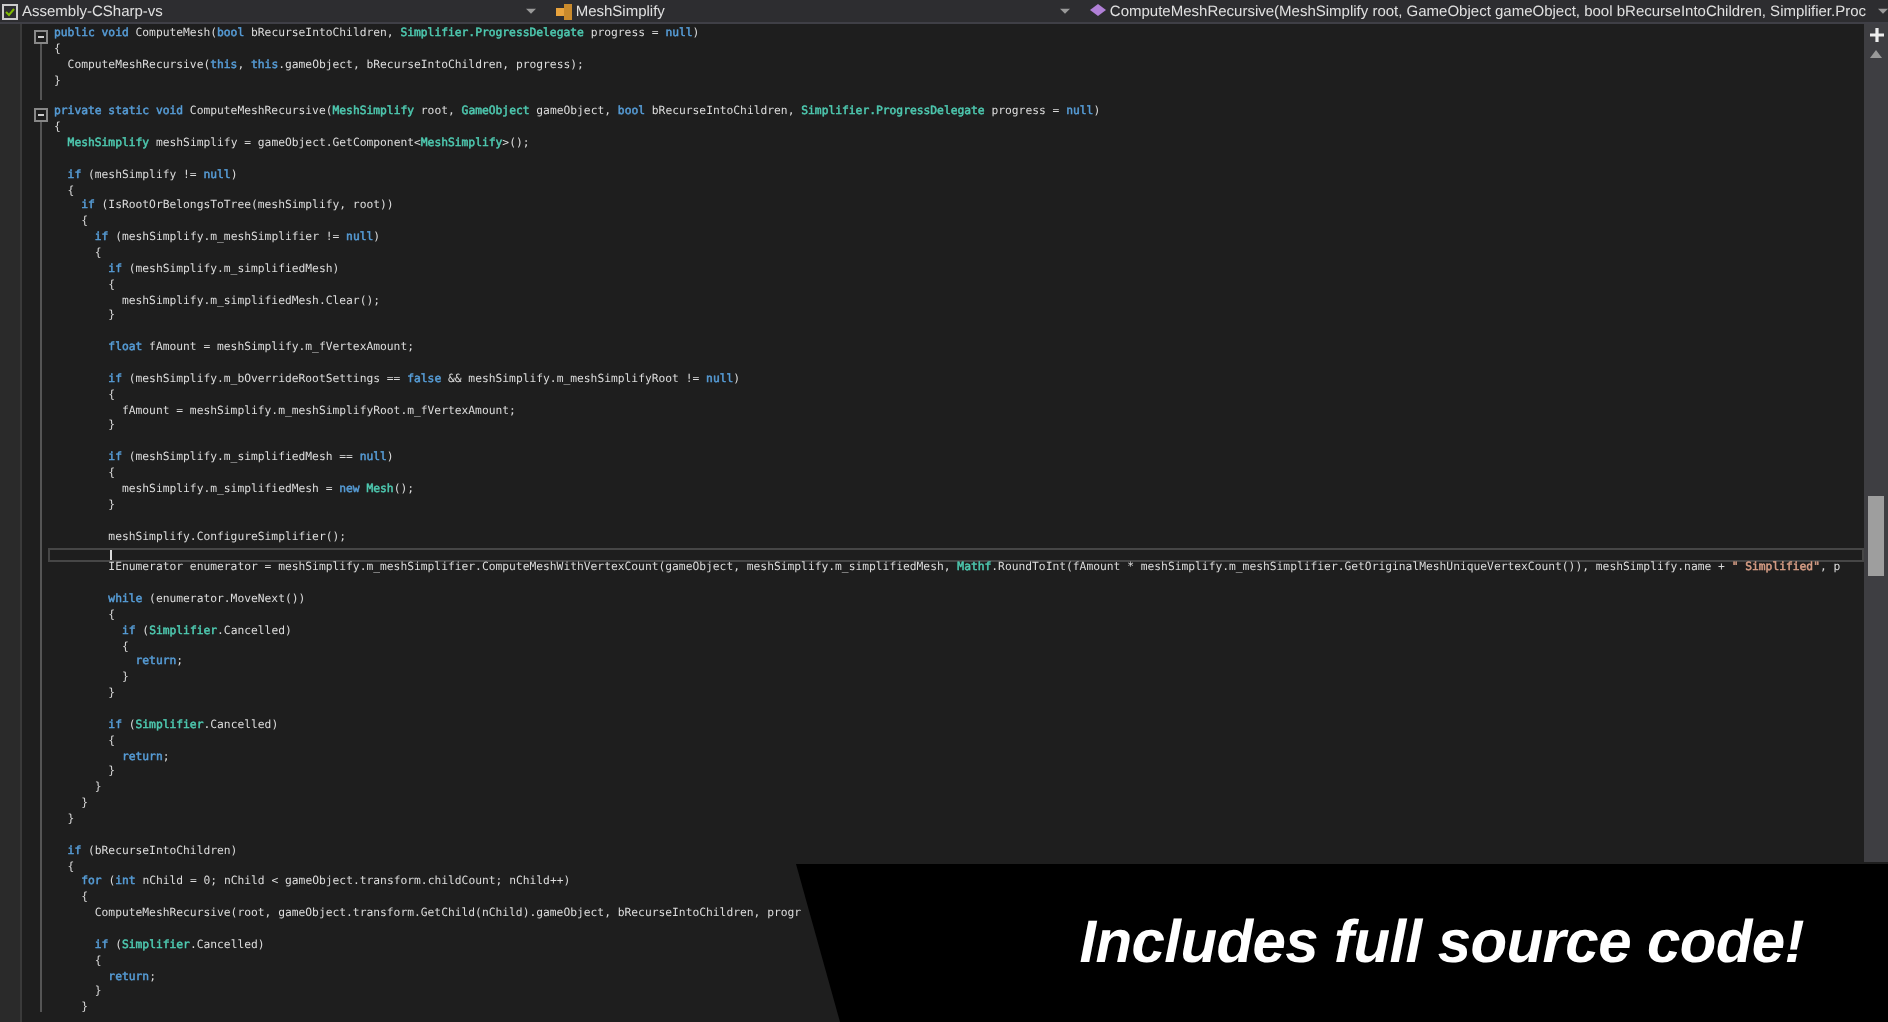  What do you see at coordinates (1876, 54) in the screenshot?
I see `scroll-up-icon` at bounding box center [1876, 54].